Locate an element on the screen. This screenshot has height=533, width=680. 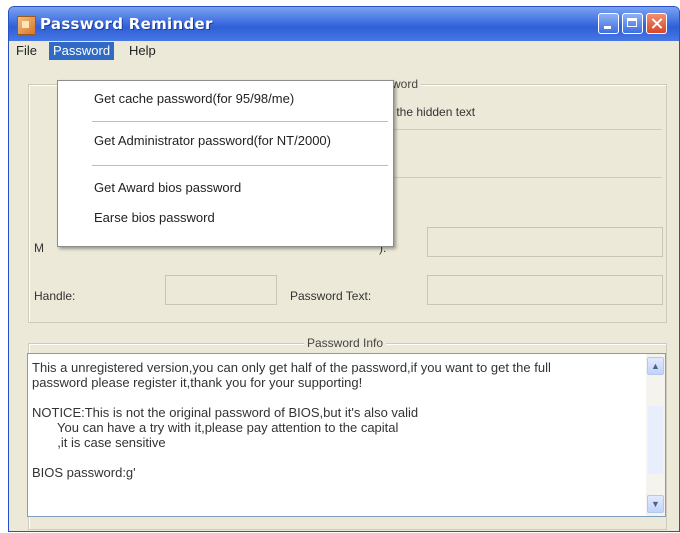
window-title: Password Reminder is located at coordinates (126, 24).